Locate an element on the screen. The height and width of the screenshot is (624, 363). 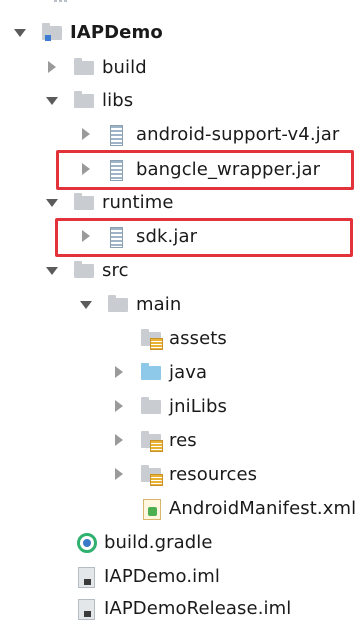
scroll-indicator is located at coordinates (61, 2).